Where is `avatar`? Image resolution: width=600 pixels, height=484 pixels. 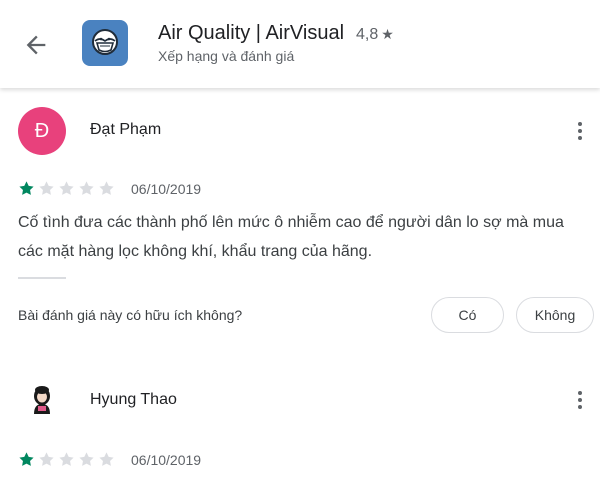 avatar is located at coordinates (42, 400).